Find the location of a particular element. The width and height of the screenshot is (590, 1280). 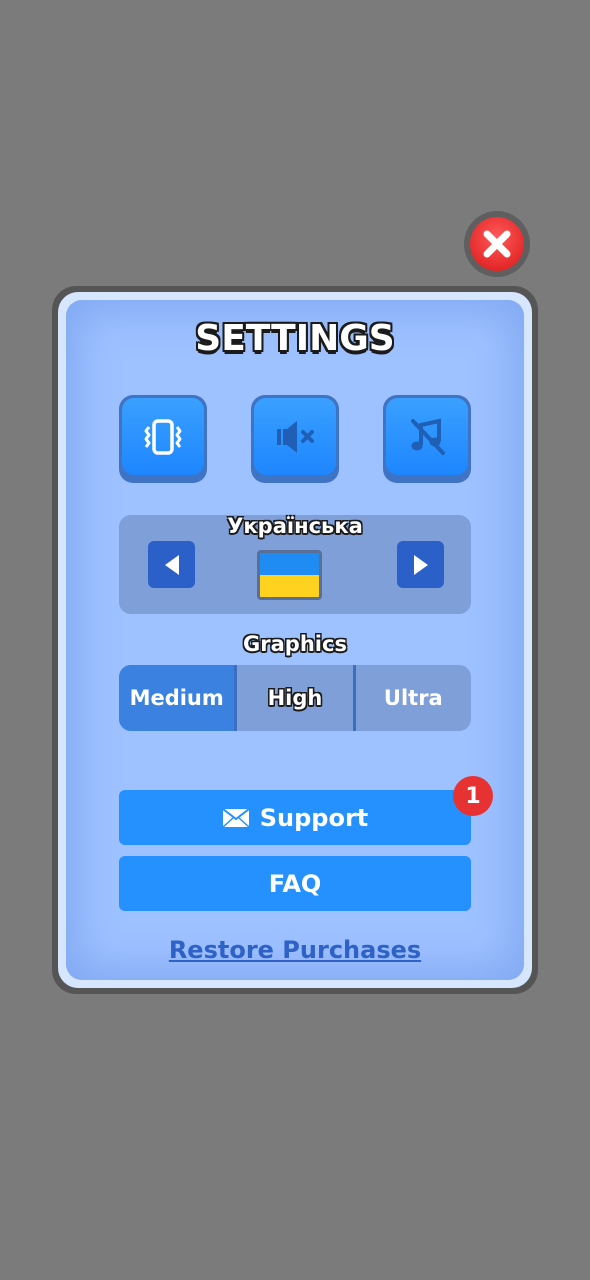

notification-badge: 1 is located at coordinates (473, 796).